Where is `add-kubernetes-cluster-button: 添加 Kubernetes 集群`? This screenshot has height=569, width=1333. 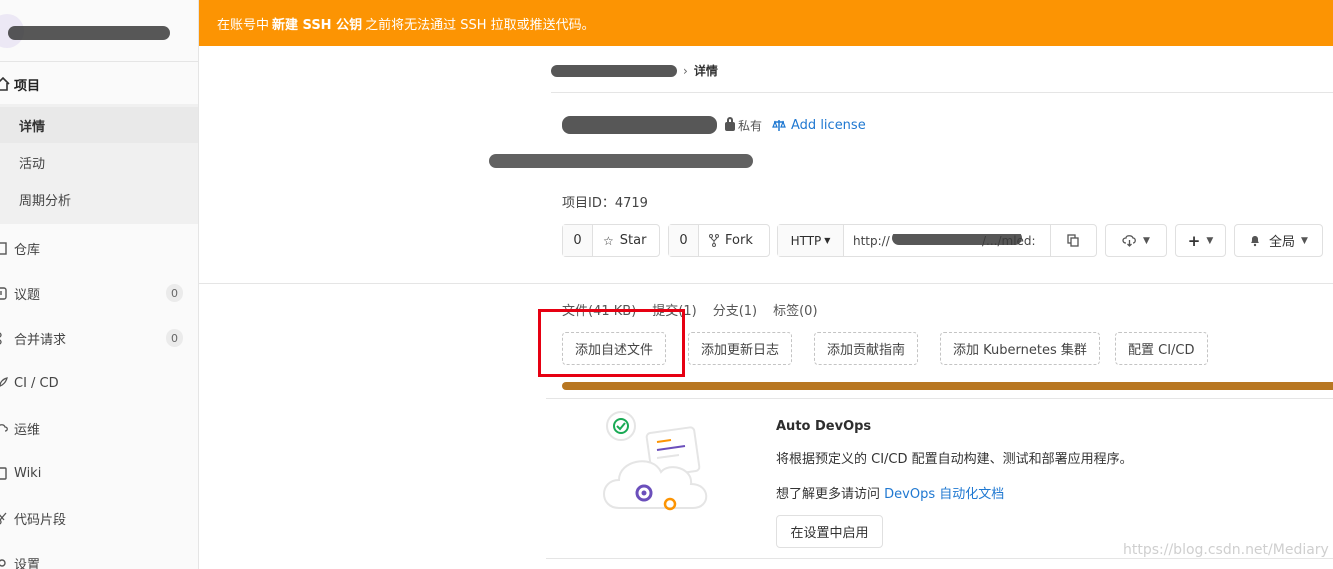 add-kubernetes-cluster-button: 添加 Kubernetes 集群 is located at coordinates (1020, 348).